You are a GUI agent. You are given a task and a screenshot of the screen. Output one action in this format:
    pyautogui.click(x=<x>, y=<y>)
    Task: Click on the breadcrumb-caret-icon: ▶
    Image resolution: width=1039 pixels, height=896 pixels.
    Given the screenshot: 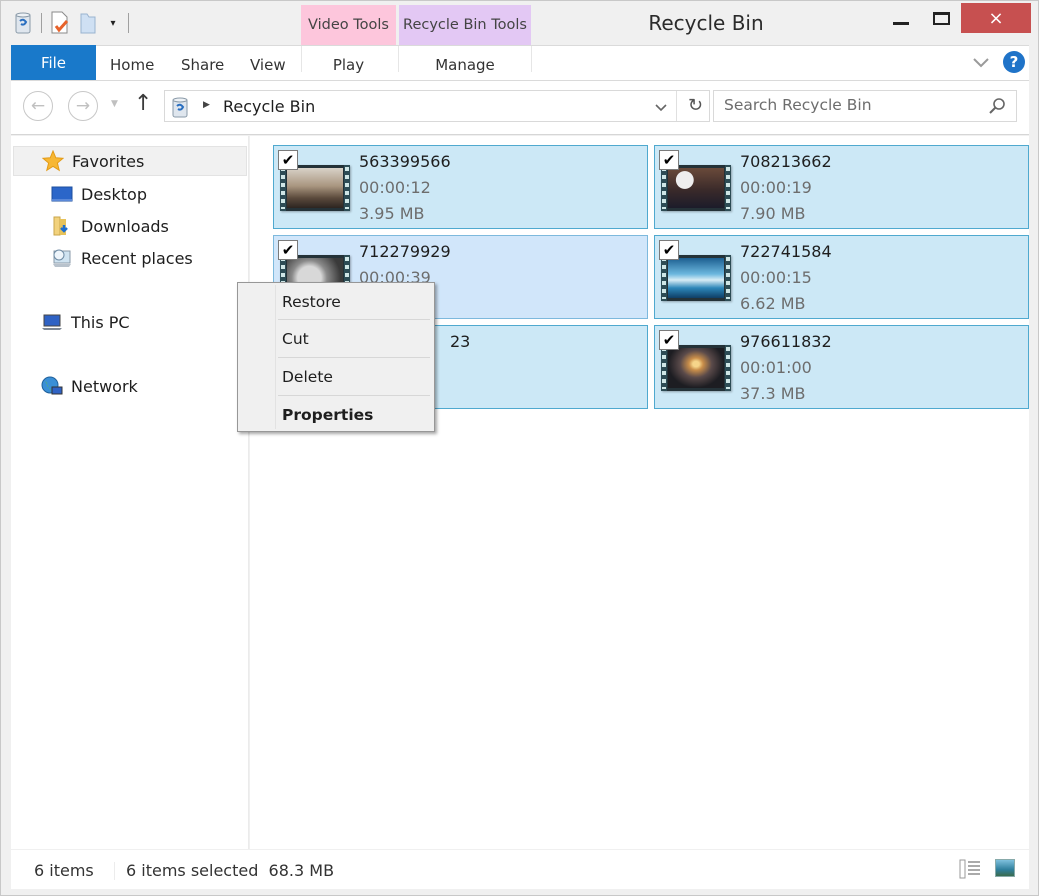 What is the action you would take?
    pyautogui.click(x=206, y=105)
    